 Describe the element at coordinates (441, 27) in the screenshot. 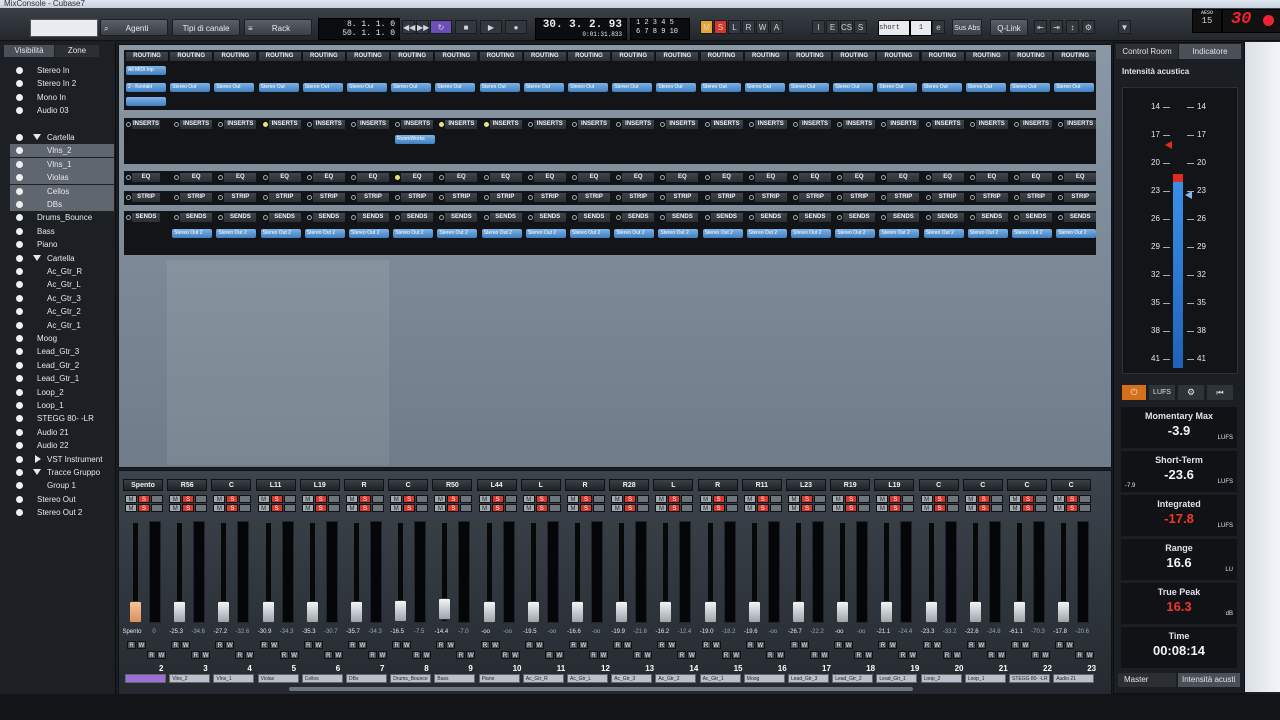

I see `cycle-icon: ↻` at that location.